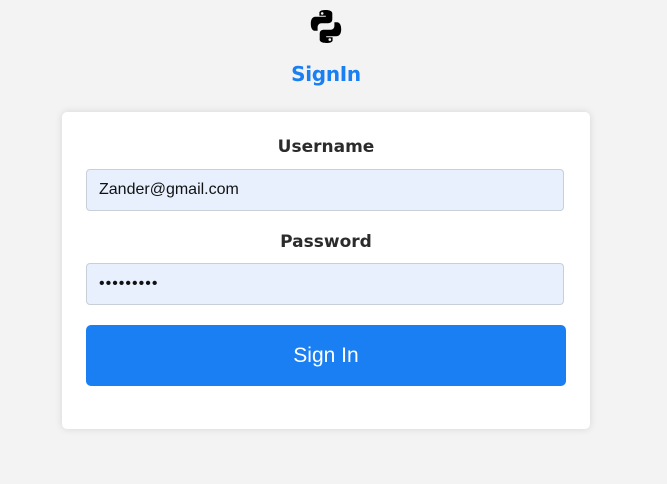  What do you see at coordinates (326, 147) in the screenshot?
I see `username-label: Username` at bounding box center [326, 147].